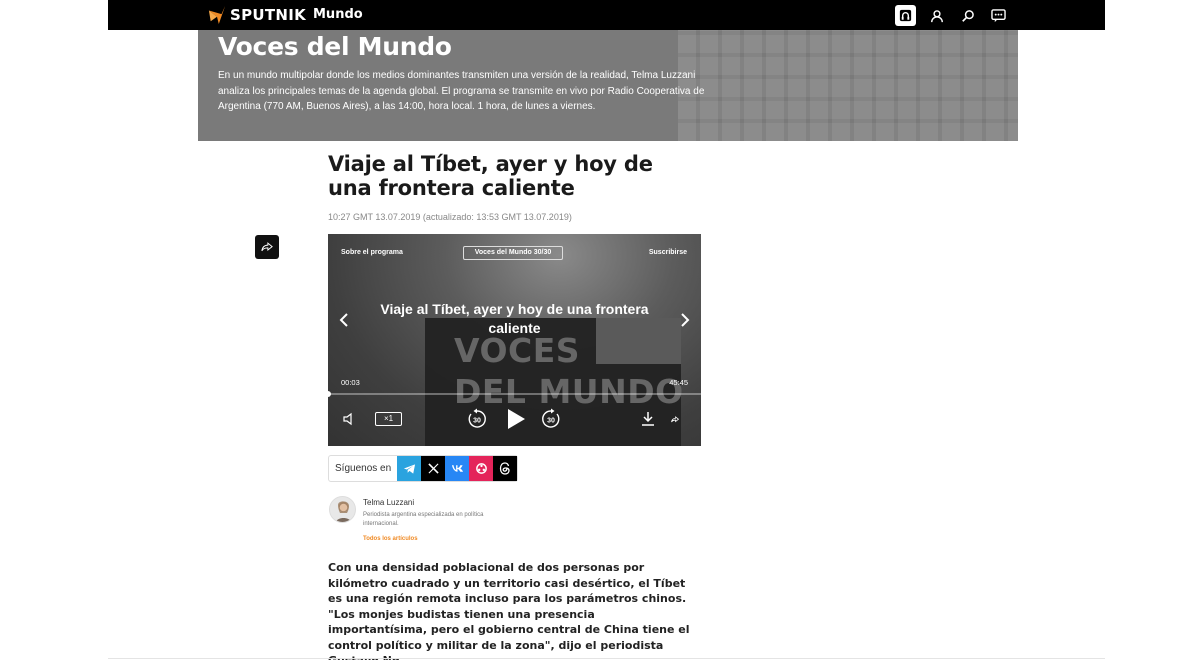 This screenshot has width=1190, height=660. I want to click on progress-bar, so click(514, 394).